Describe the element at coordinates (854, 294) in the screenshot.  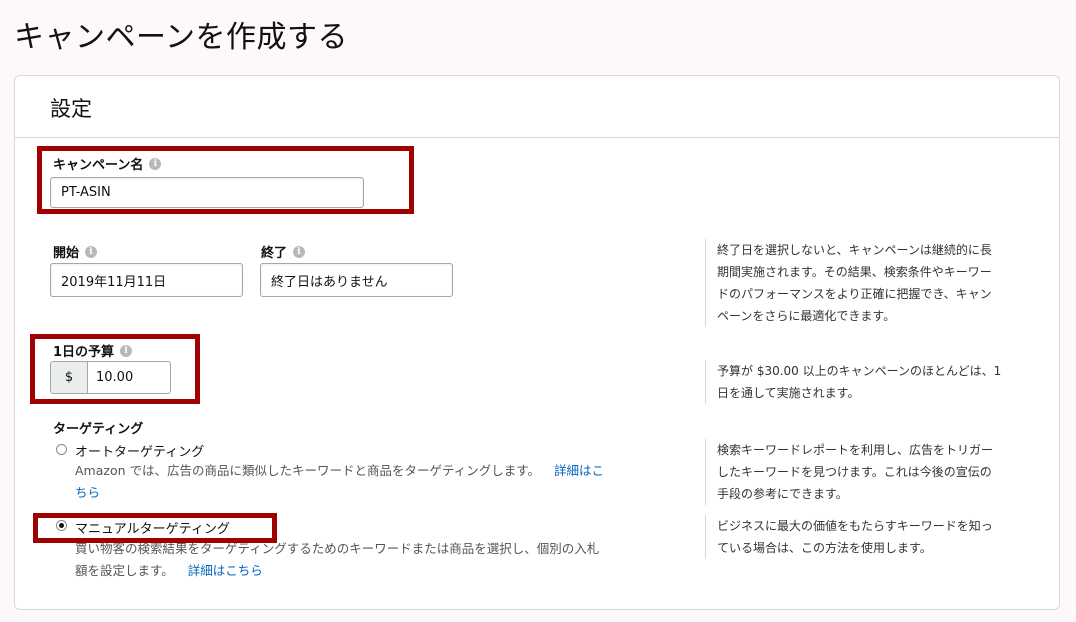
I see `help-line: ドのパフォーマンスをより正確に把握でき、キャン` at that location.